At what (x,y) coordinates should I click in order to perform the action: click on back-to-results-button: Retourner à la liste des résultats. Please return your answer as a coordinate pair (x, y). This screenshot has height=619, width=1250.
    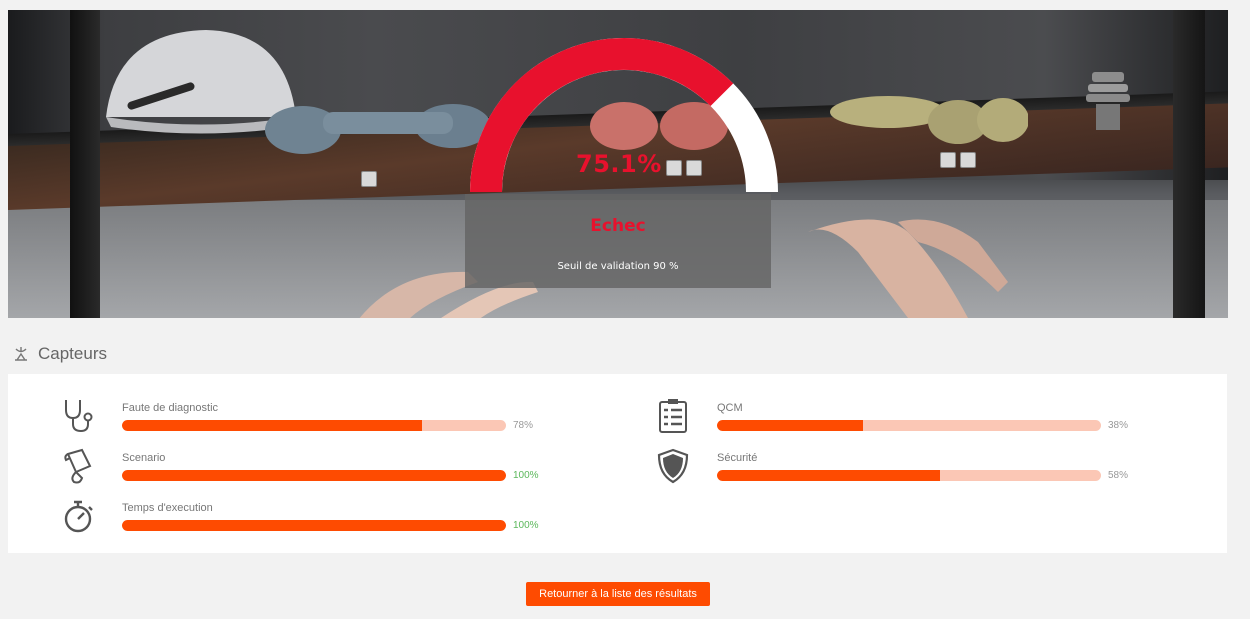
    Looking at the image, I should click on (618, 594).